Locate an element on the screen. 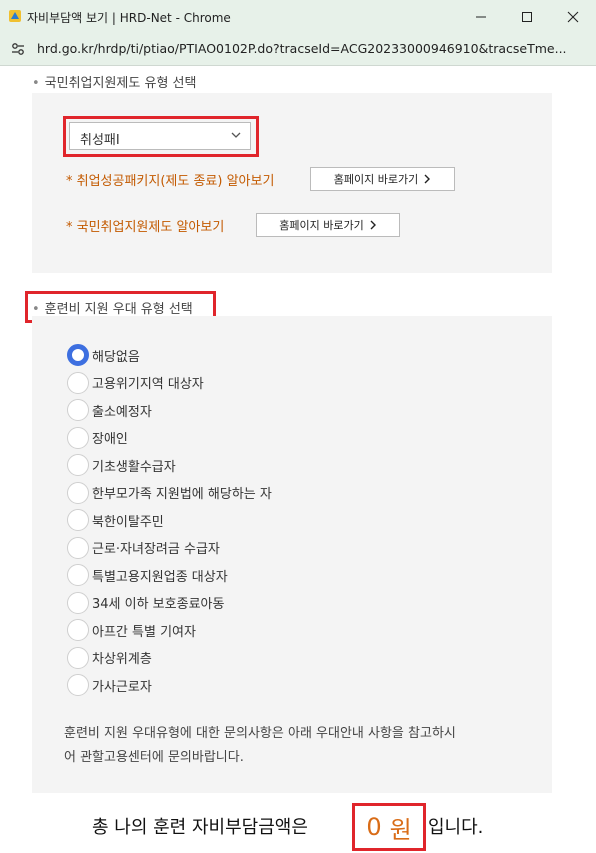 This screenshot has width=596, height=853. option-label: 기초생활수급자 is located at coordinates (134, 467).